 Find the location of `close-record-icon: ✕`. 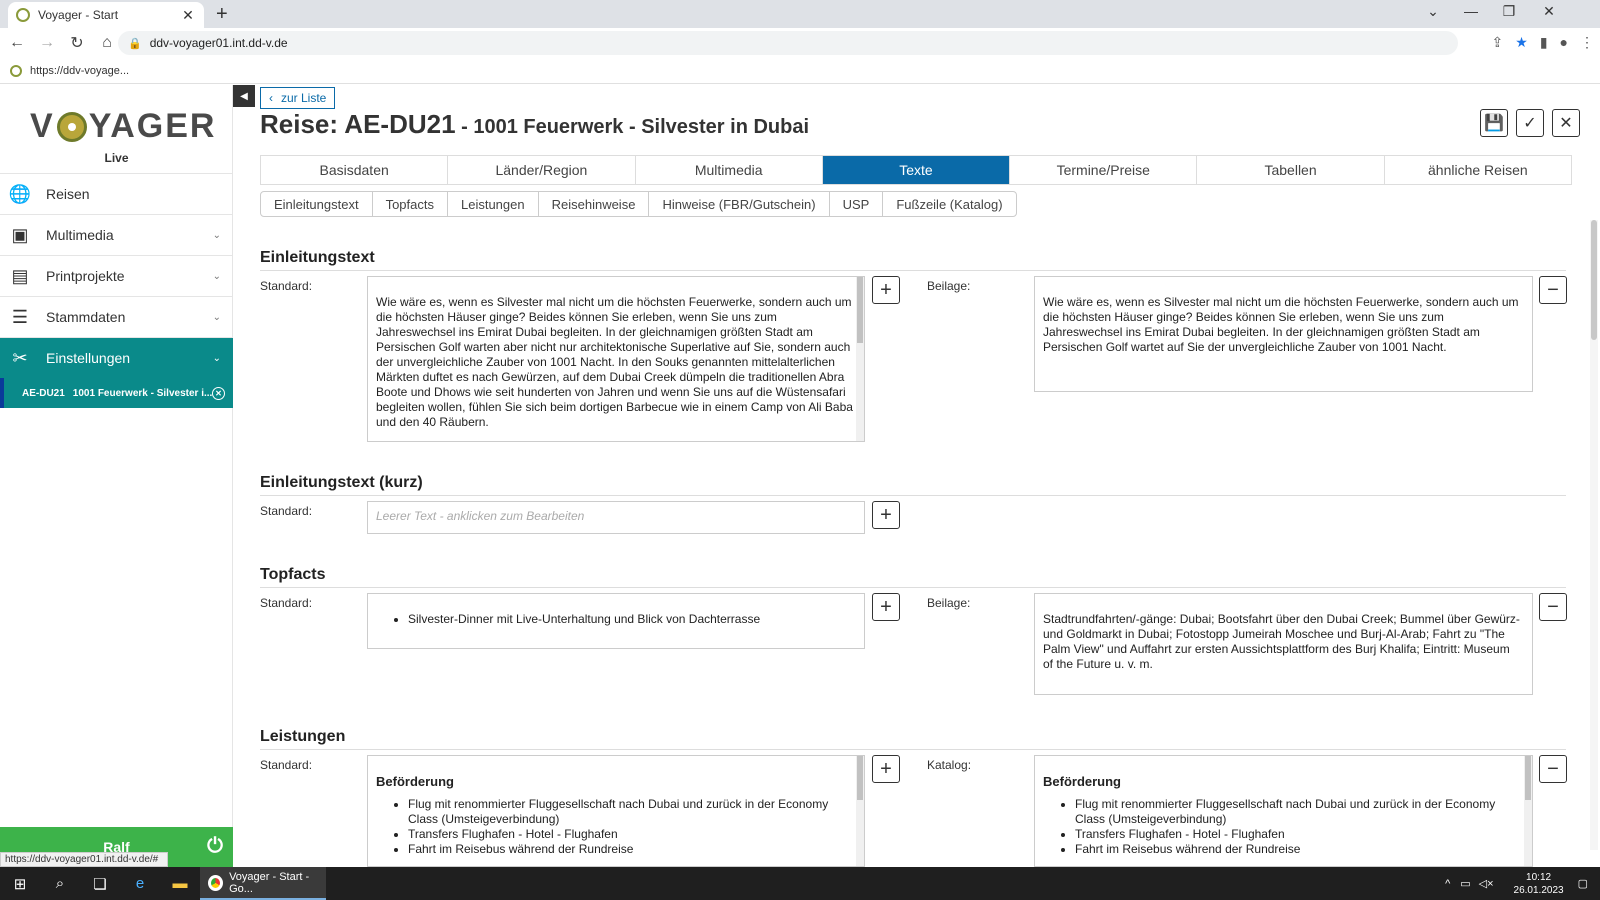

close-record-icon: ✕ is located at coordinates (218, 393).